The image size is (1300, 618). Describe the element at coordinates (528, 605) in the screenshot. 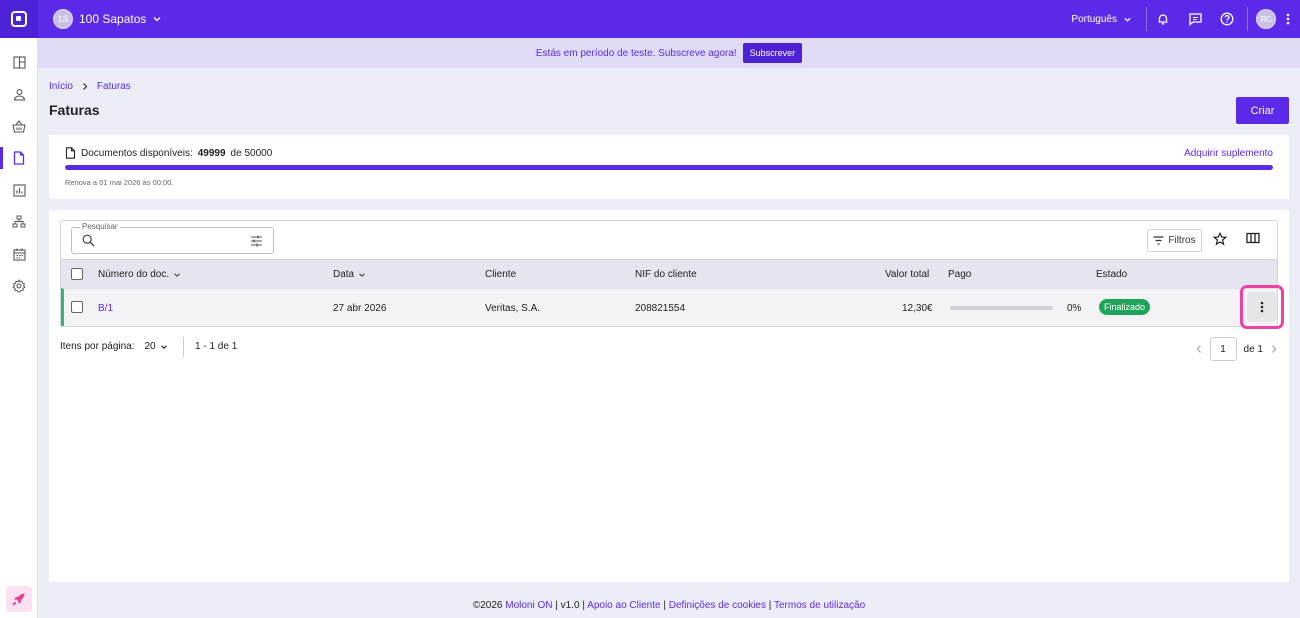

I see `footer-brand-link: Moloni ON` at that location.